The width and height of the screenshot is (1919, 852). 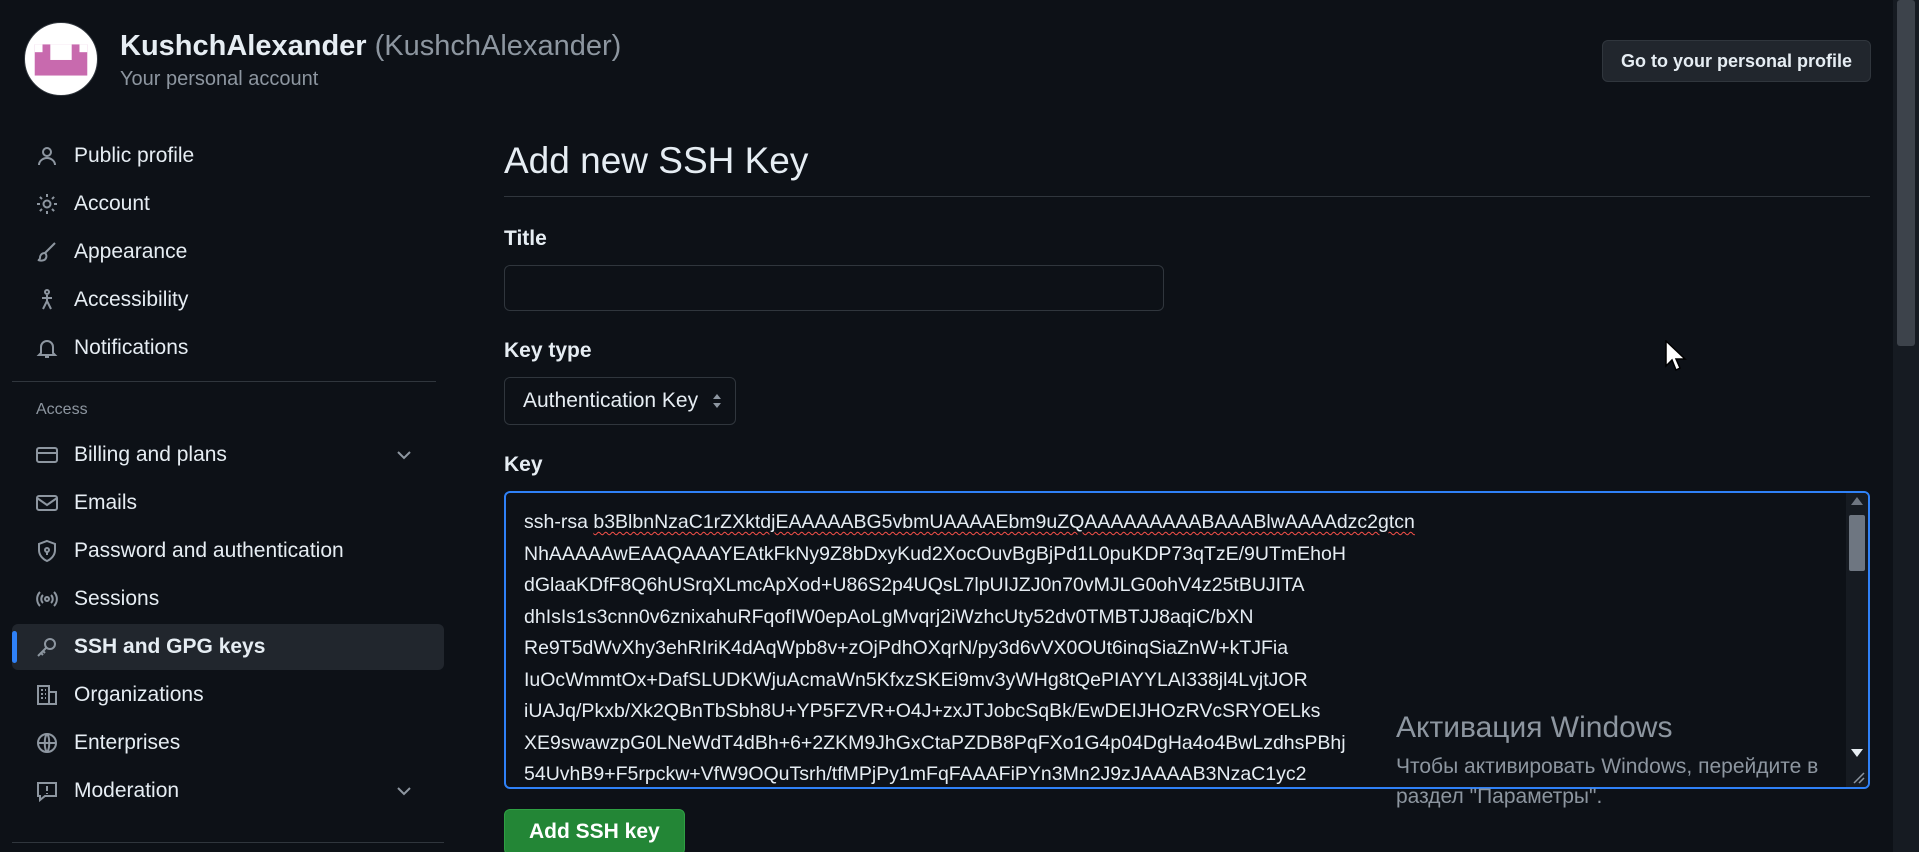 What do you see at coordinates (594, 830) in the screenshot?
I see `add-ssh-key-button: Add SSH key` at bounding box center [594, 830].